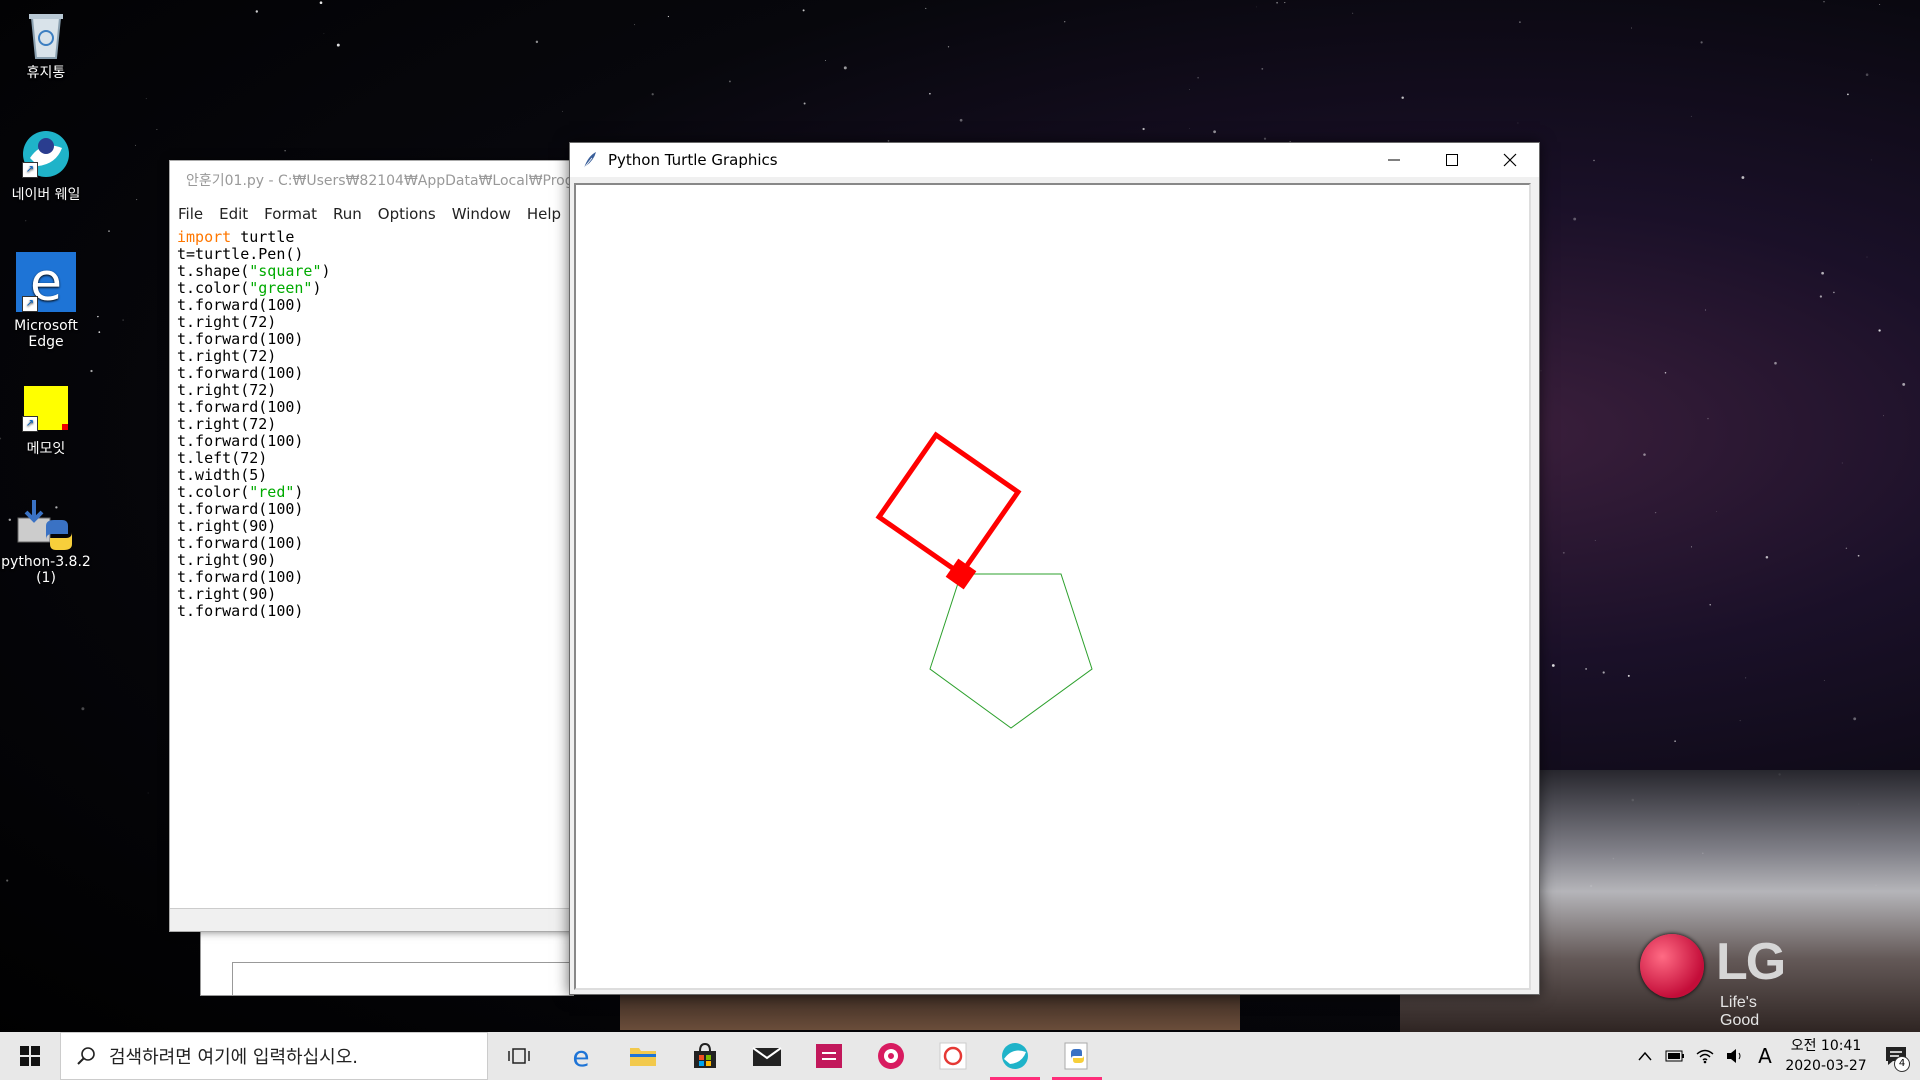  I want to click on idle-window-stack, so click(403, 979).